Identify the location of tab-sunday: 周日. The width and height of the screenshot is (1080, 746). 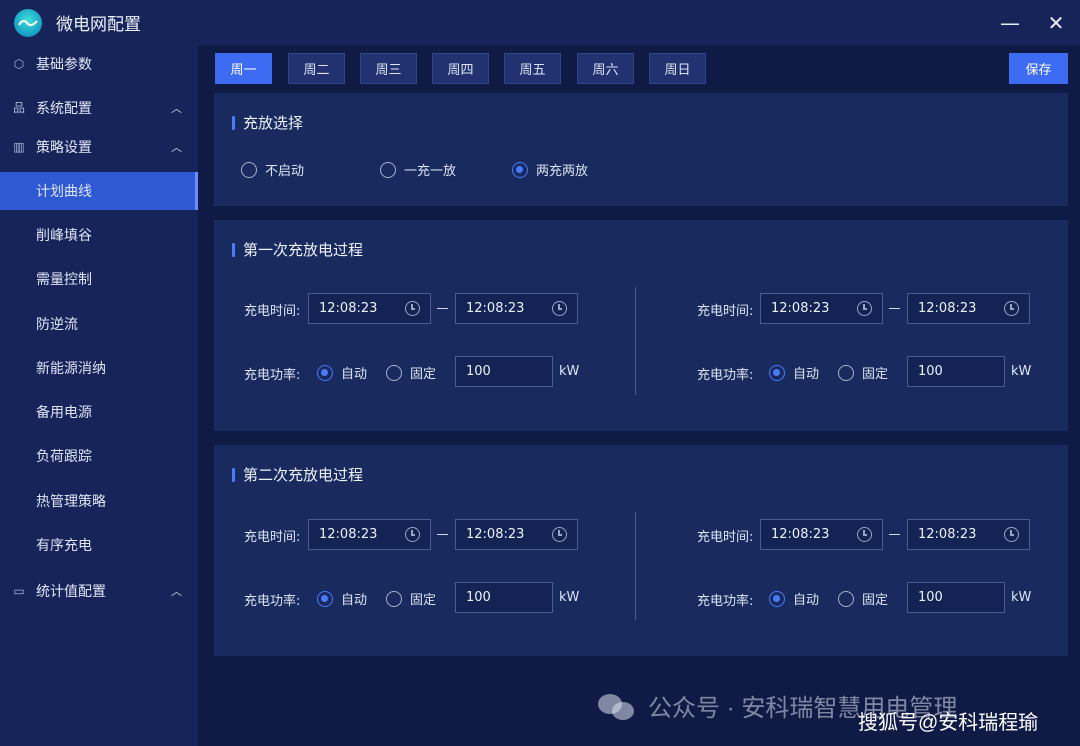
(677, 68).